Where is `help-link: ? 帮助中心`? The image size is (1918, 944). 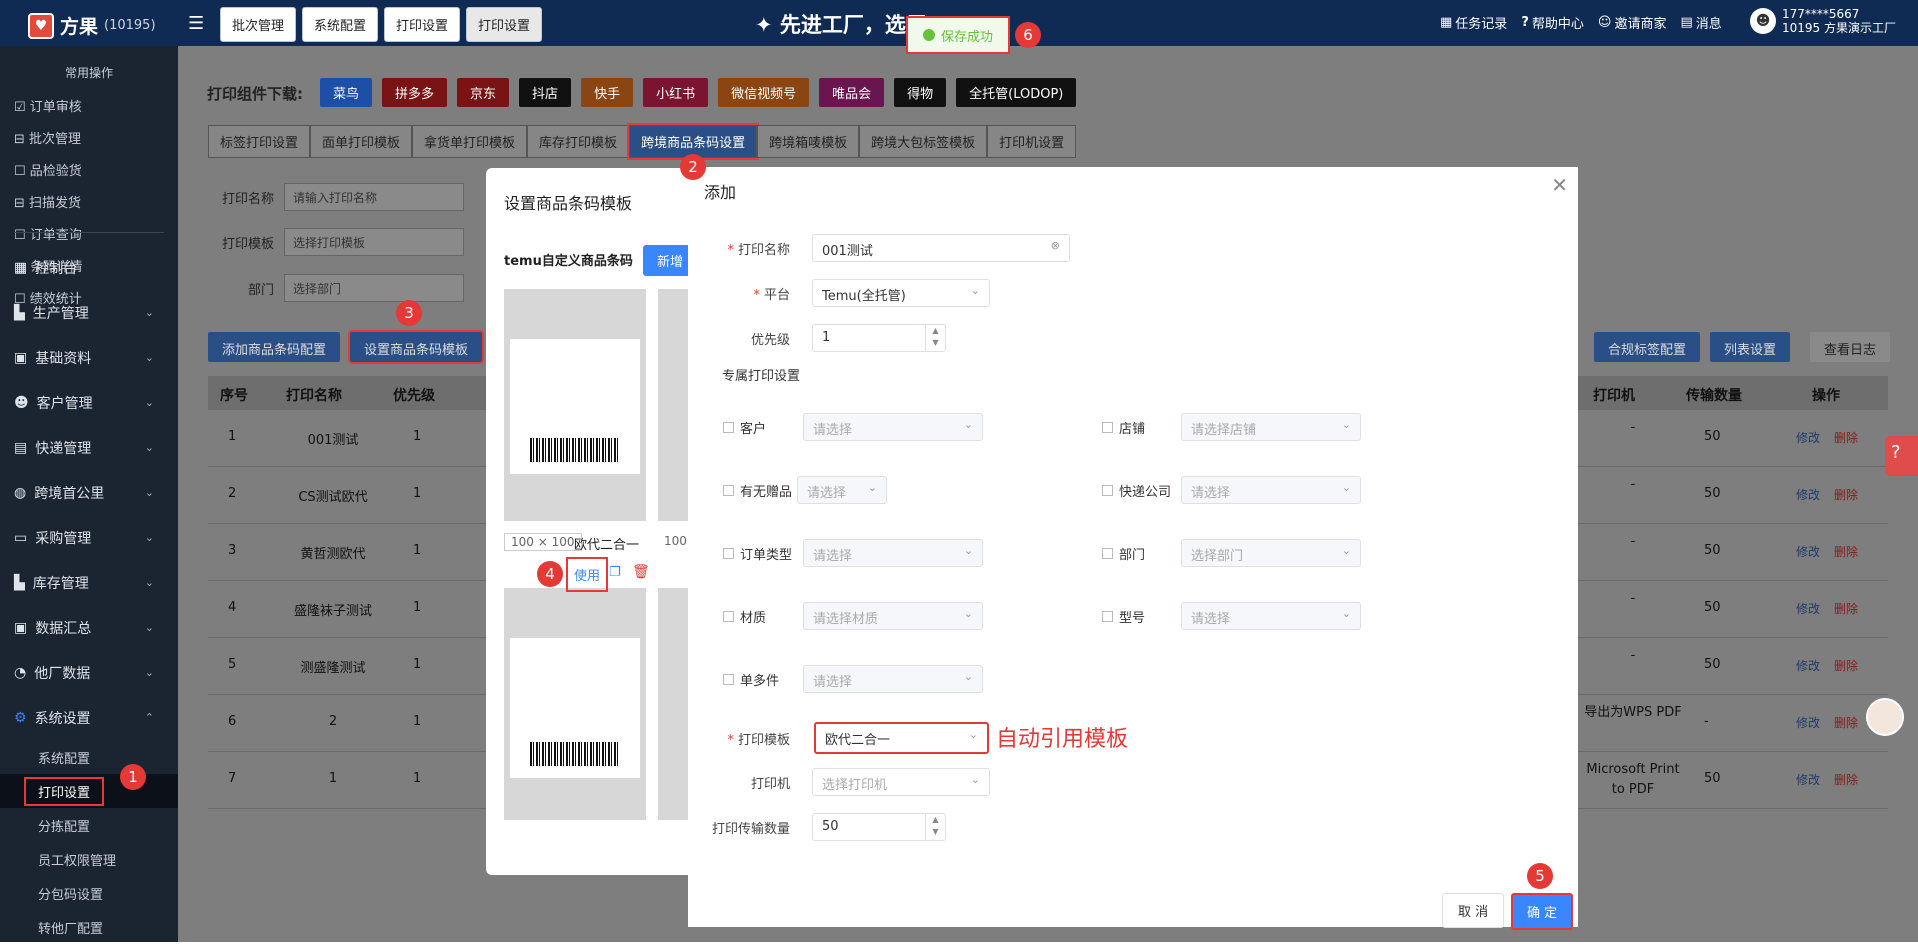
help-link: ? 帮助中心 is located at coordinates (1552, 22).